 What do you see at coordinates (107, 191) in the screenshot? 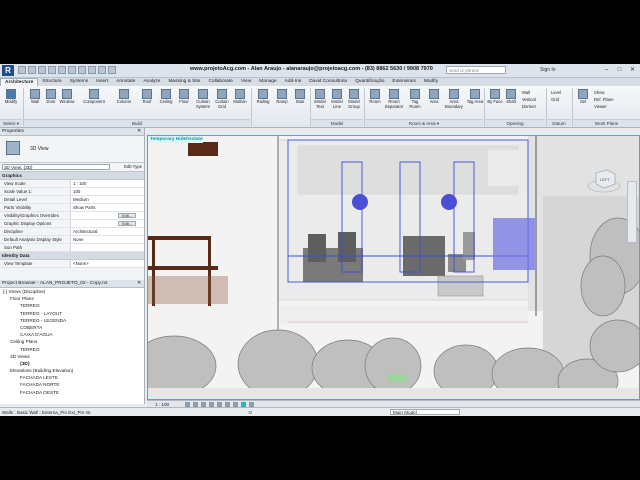
I see `property-value: 100` at bounding box center [107, 191].